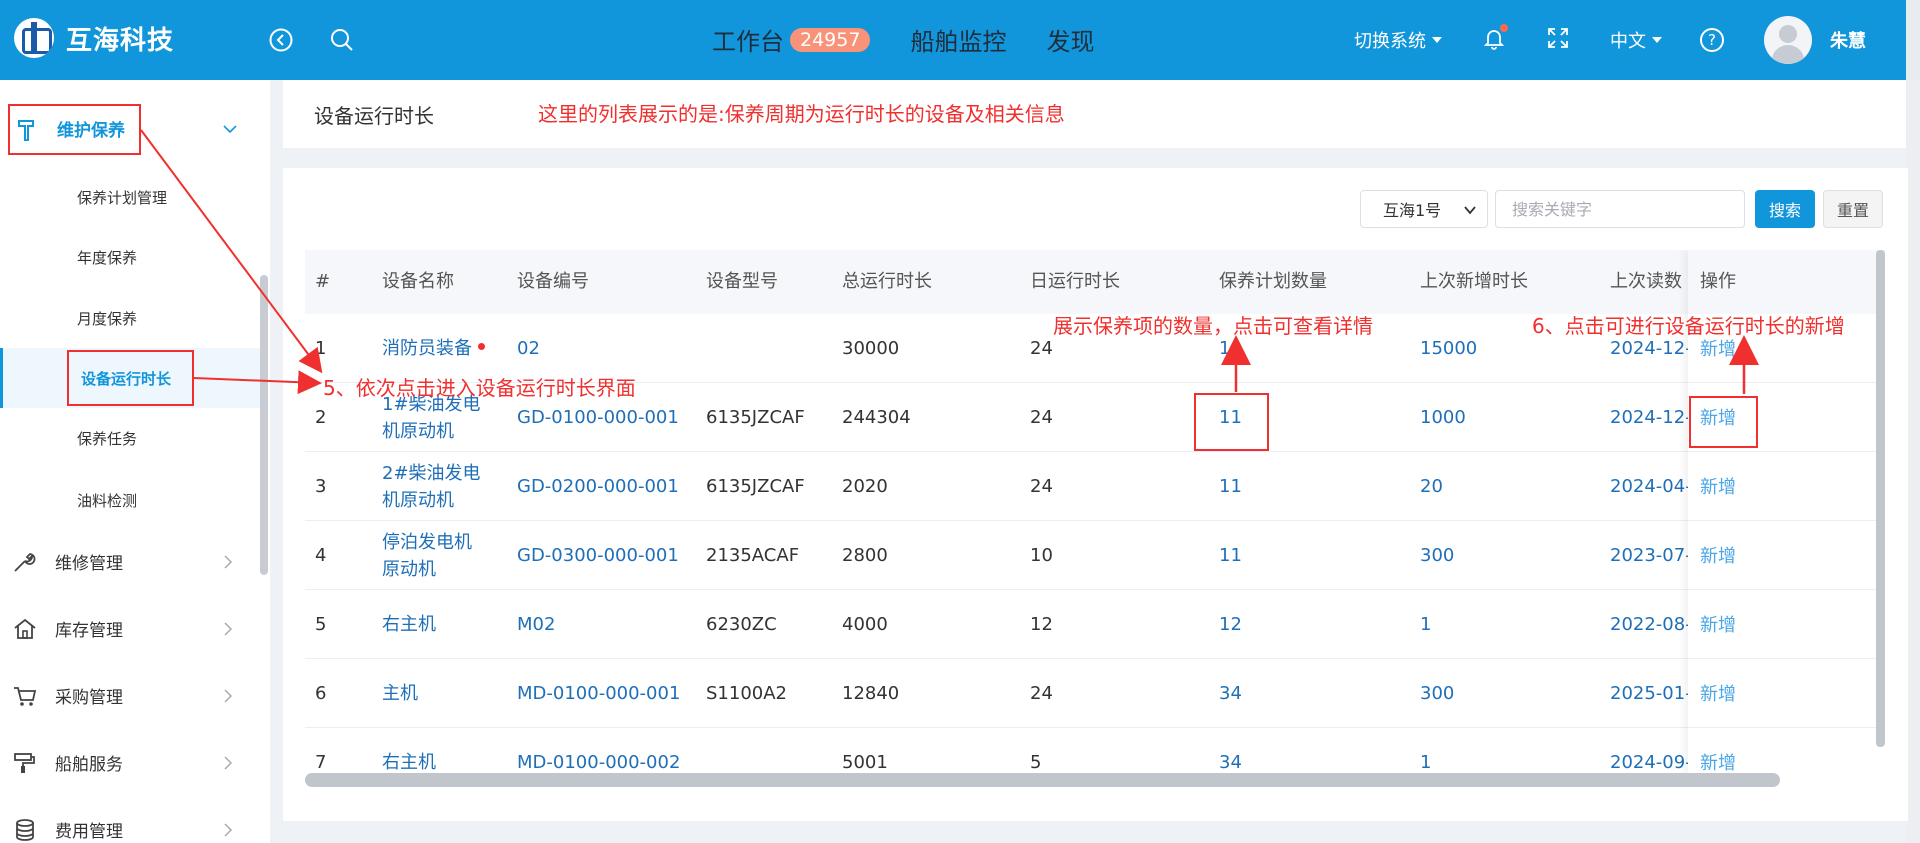 The width and height of the screenshot is (1920, 843). Describe the element at coordinates (1470, 211) in the screenshot. I see `chevron-down-icon` at that location.